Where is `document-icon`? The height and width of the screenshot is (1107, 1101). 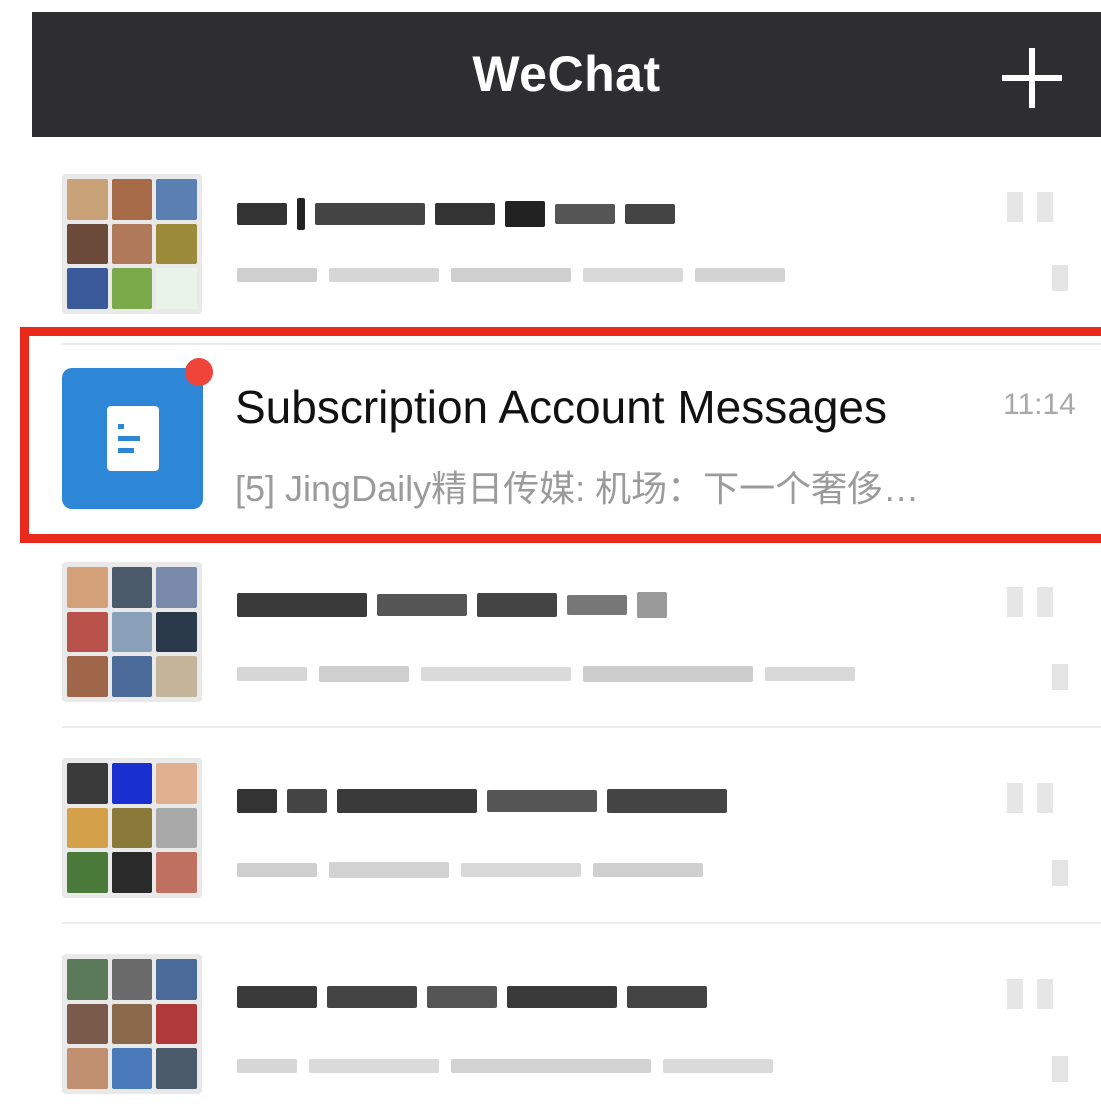
document-icon is located at coordinates (133, 438).